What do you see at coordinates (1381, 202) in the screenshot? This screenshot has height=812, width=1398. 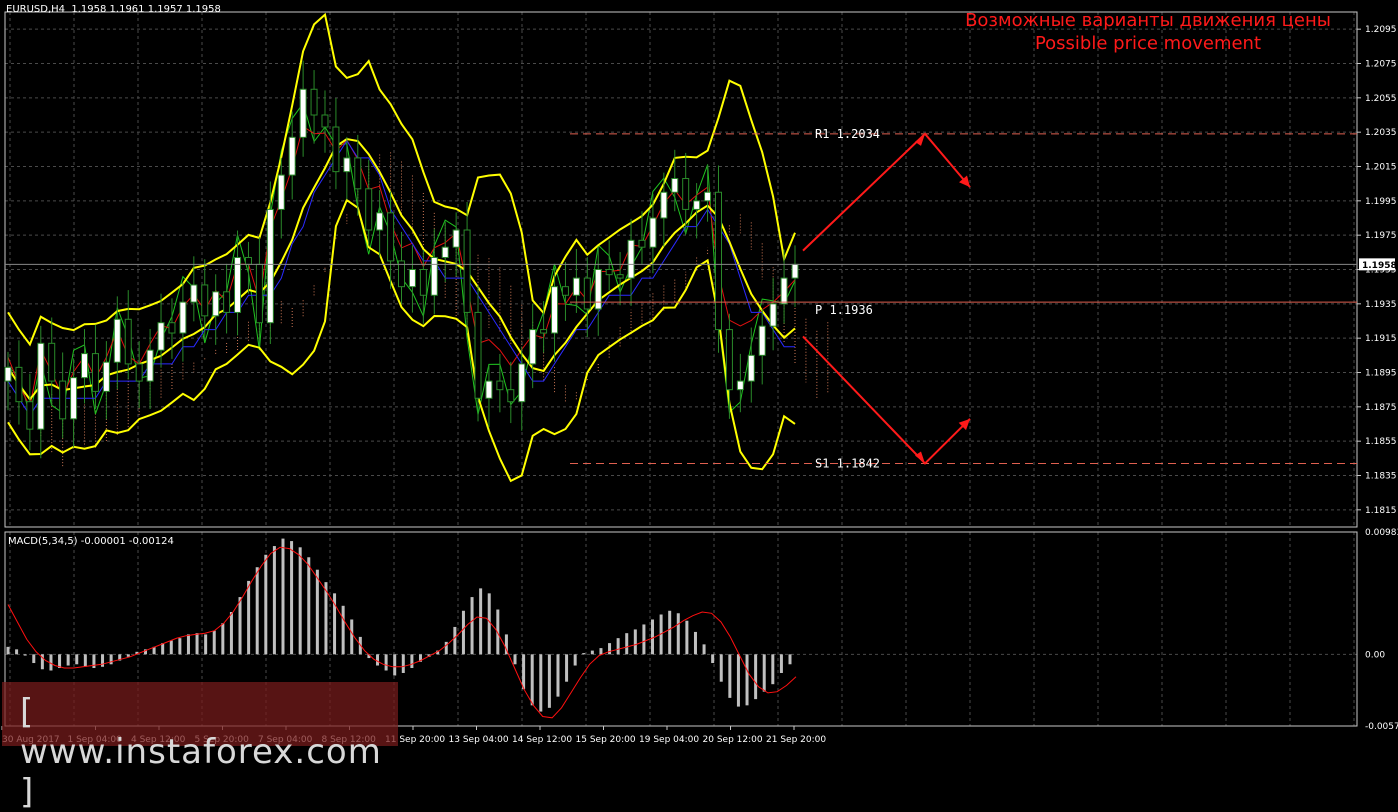 I see `y-tick-label: 1.1995` at bounding box center [1381, 202].